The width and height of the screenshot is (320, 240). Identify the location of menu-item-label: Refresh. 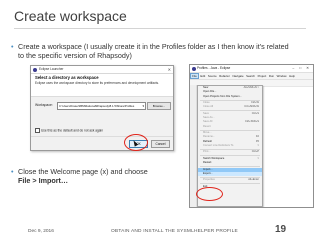
(208, 141).